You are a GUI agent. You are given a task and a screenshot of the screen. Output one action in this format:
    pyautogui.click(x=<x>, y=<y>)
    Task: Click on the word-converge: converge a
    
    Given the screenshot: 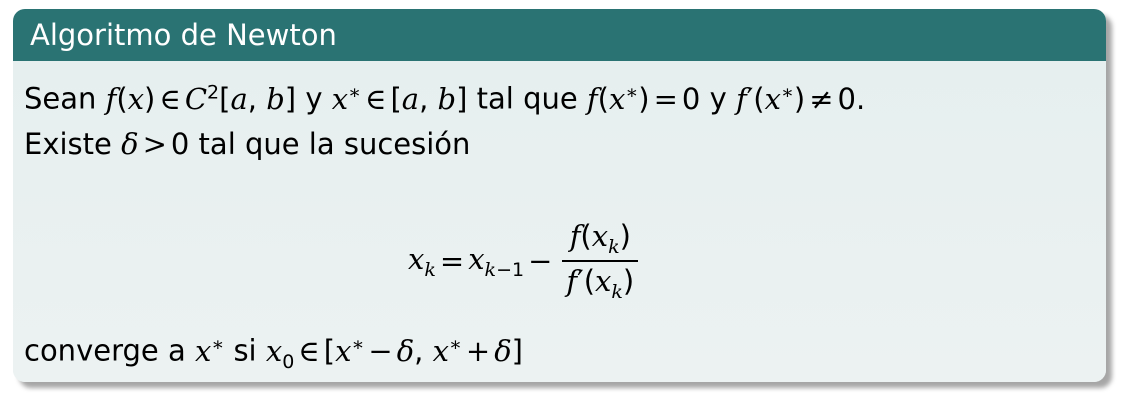 What is the action you would take?
    pyautogui.click(x=105, y=350)
    